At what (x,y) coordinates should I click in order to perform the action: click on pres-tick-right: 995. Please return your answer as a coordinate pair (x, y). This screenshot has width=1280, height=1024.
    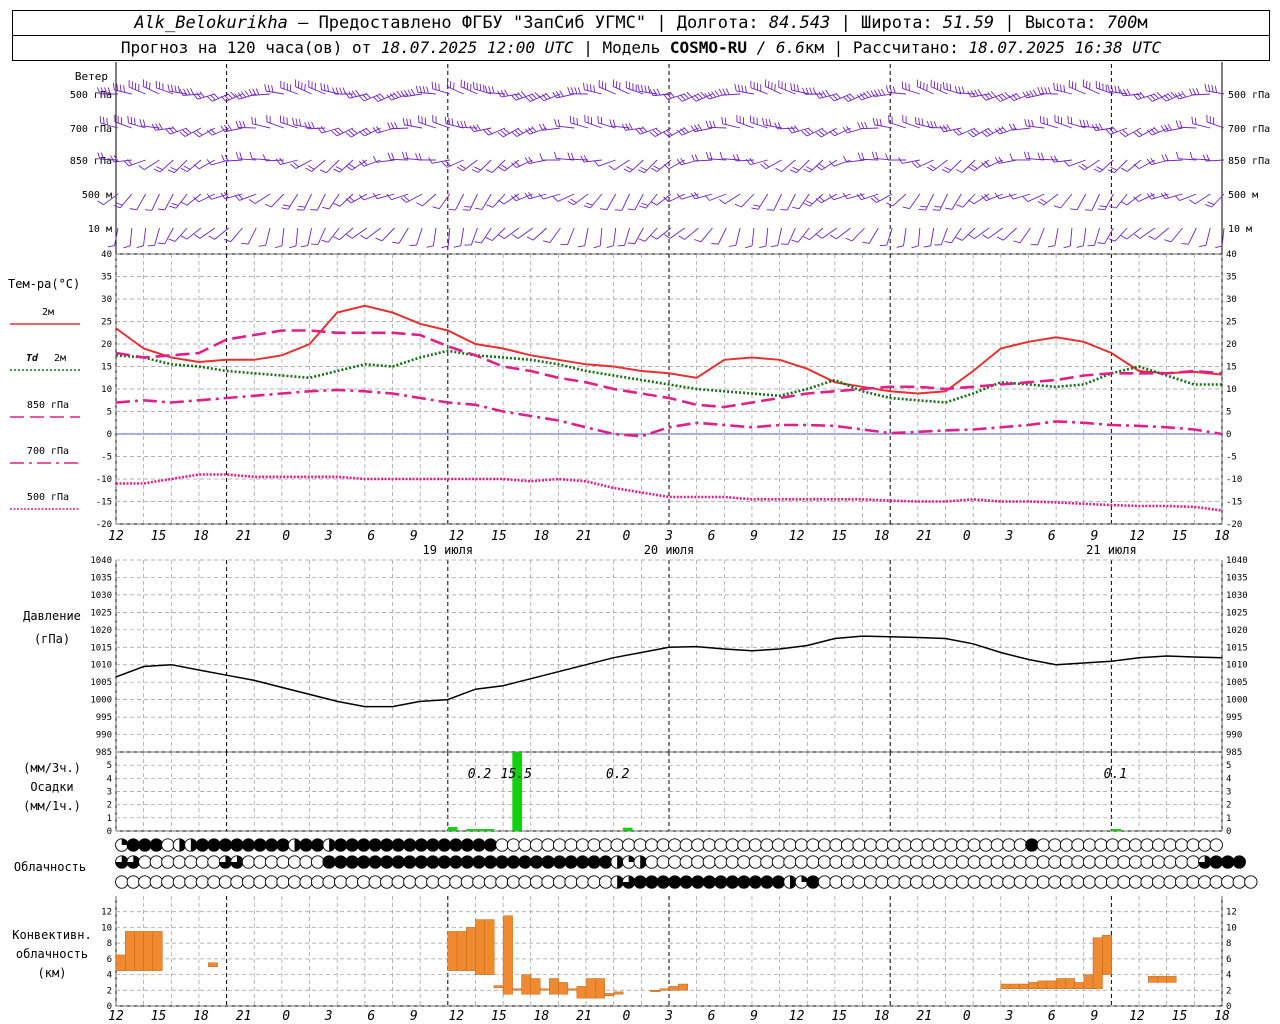
    Looking at the image, I should click on (1234, 718).